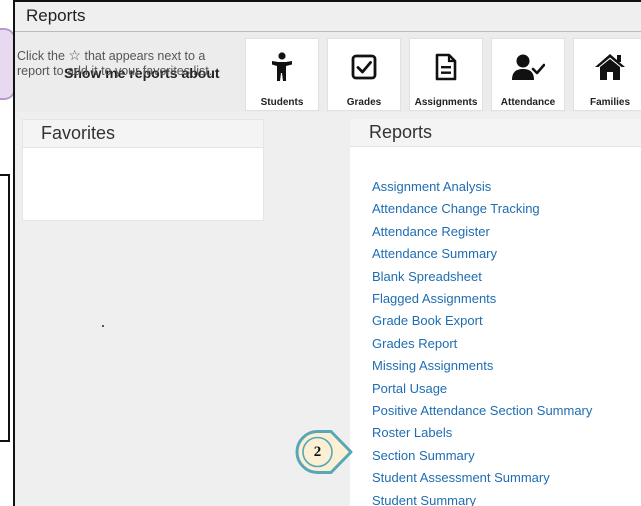 This screenshot has height=506, width=641. What do you see at coordinates (482, 209) in the screenshot?
I see `report-link: Attendance Change Tracking` at bounding box center [482, 209].